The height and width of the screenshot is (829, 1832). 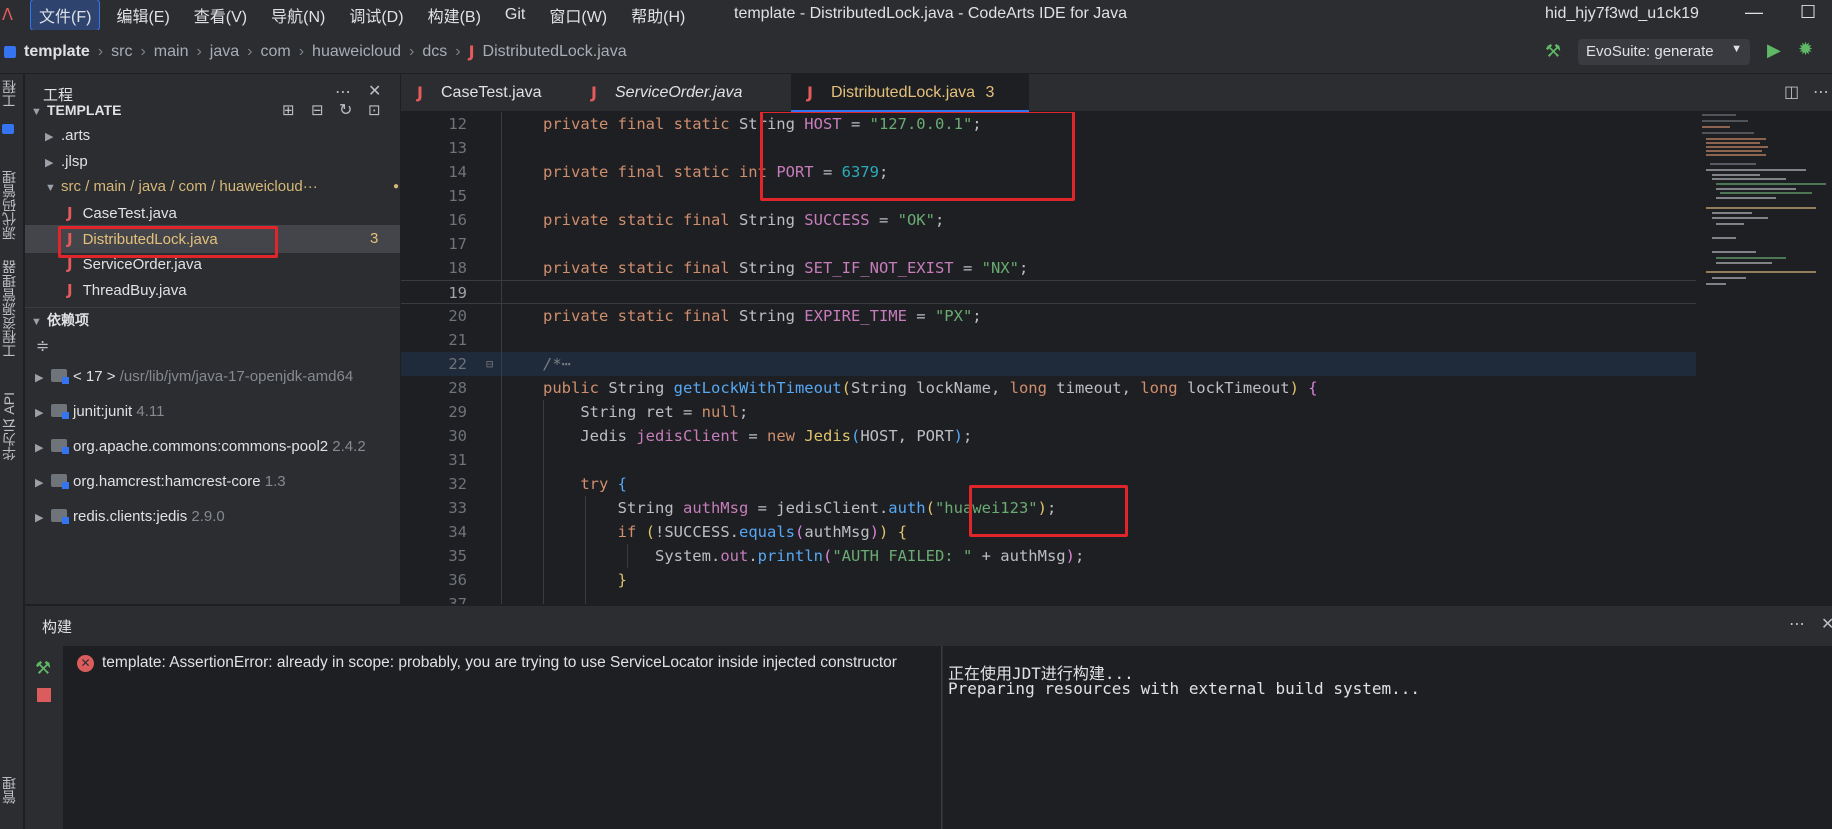 What do you see at coordinates (9, 790) in the screenshot?
I see `activity-manage: 管理` at bounding box center [9, 790].